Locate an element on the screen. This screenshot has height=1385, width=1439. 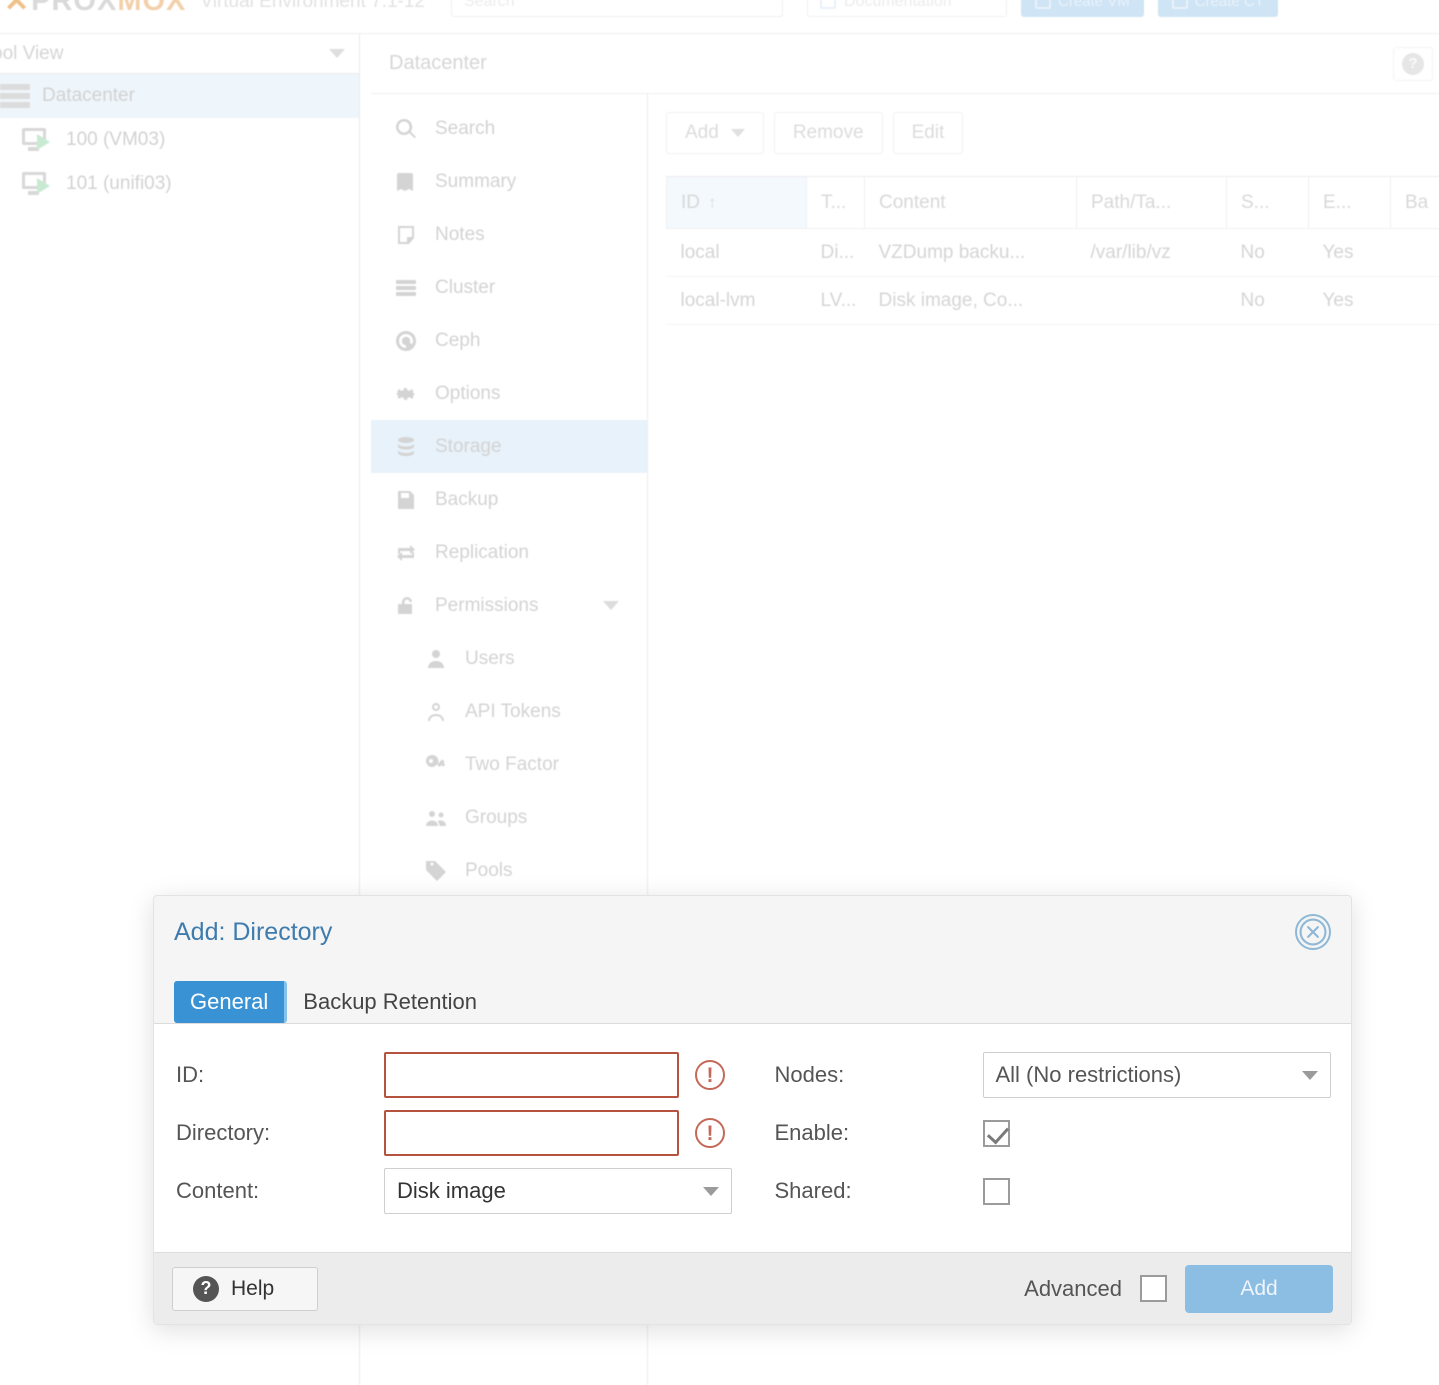
nav-item-two-factor: Two Factor is located at coordinates (509, 764).